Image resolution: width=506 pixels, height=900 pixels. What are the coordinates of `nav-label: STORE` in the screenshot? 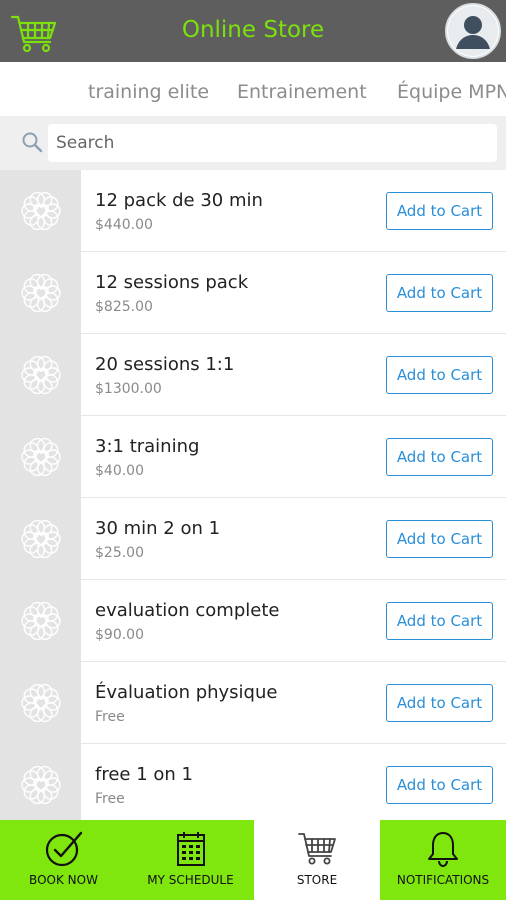 It's located at (317, 880).